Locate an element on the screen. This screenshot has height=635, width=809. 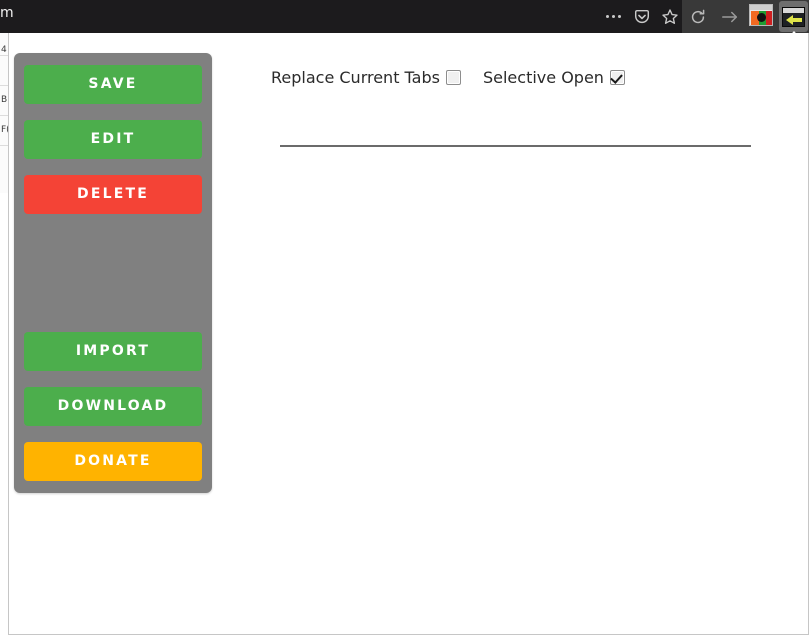
forward-glyph is located at coordinates (730, 16).